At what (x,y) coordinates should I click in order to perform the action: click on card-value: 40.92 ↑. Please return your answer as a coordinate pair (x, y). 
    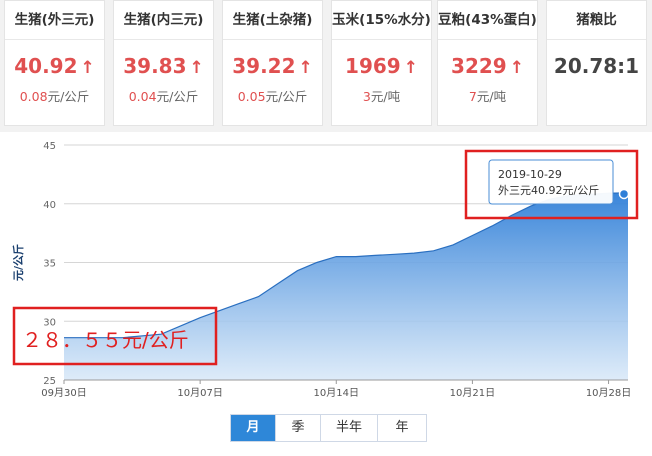
    Looking at the image, I should click on (54, 66).